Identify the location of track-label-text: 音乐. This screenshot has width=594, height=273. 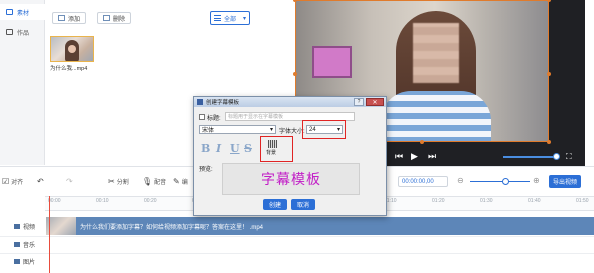
(29, 246).